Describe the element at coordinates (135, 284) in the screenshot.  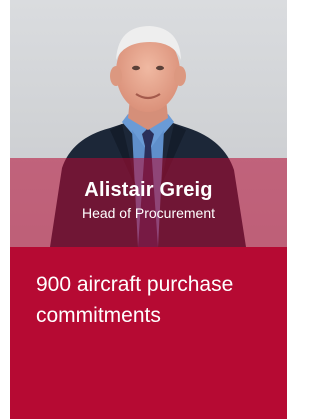
I see `commitment-line-1: 900 aircraft purchase` at that location.